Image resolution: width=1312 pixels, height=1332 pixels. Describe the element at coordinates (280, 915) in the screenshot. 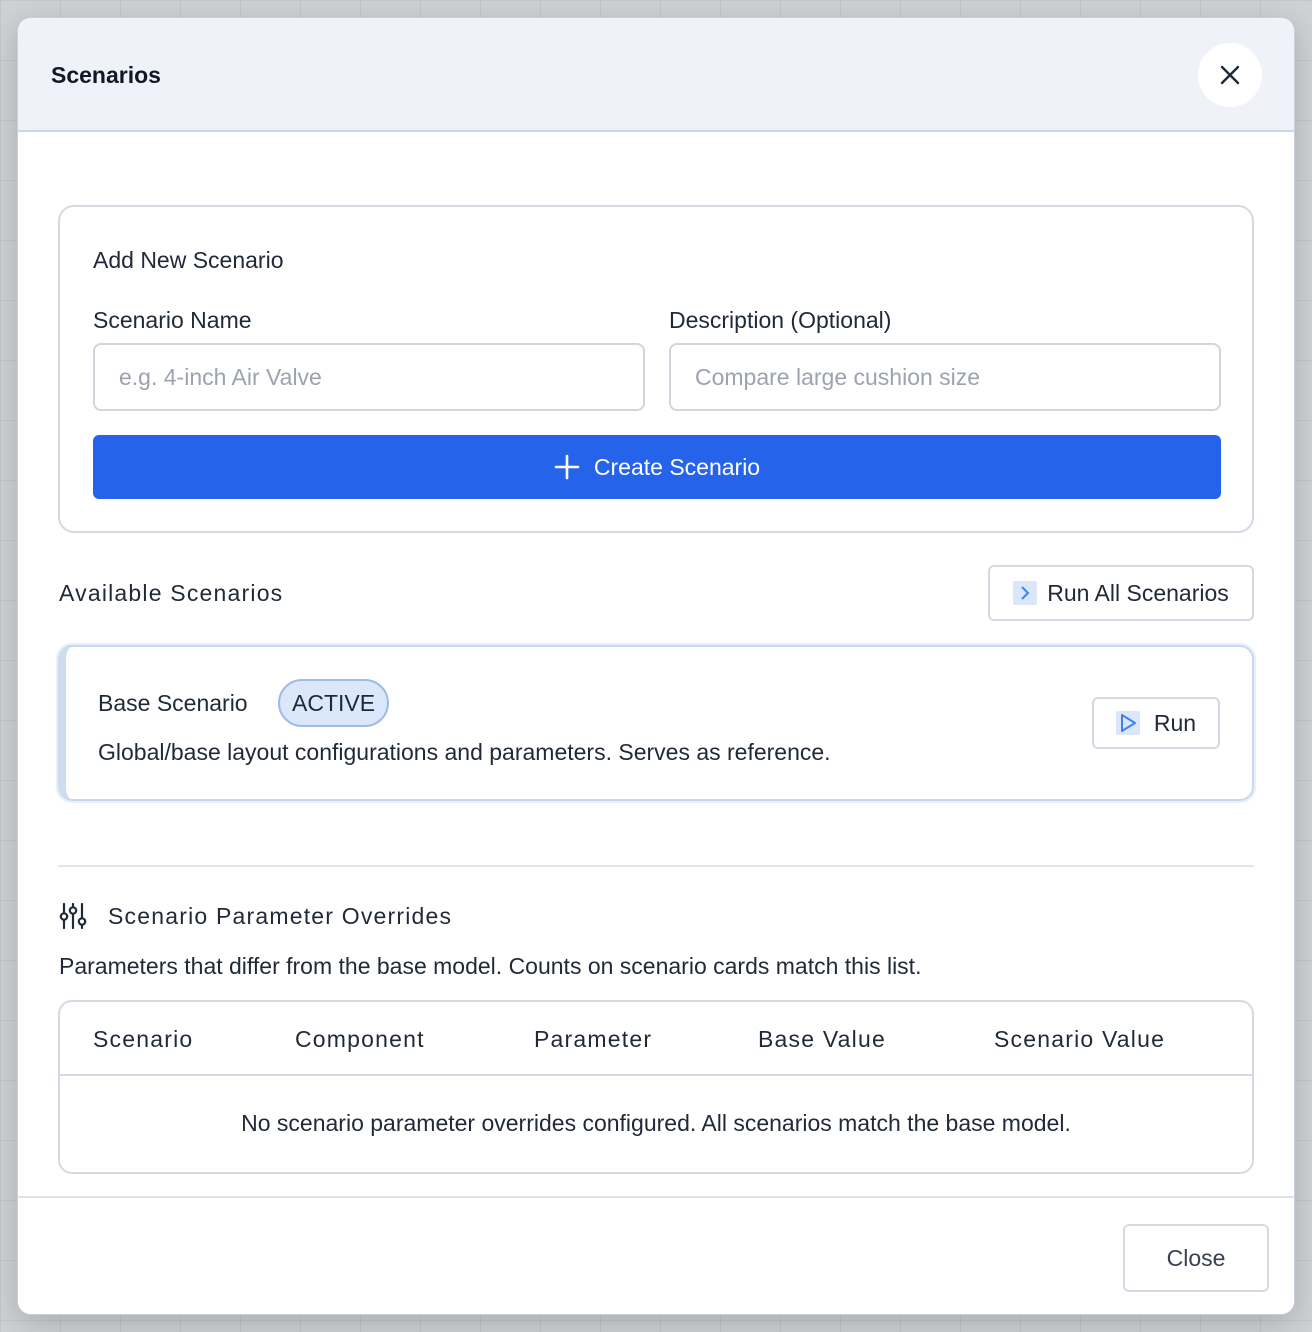

I see `overrides-title: Scenario Parameter Overrides` at that location.